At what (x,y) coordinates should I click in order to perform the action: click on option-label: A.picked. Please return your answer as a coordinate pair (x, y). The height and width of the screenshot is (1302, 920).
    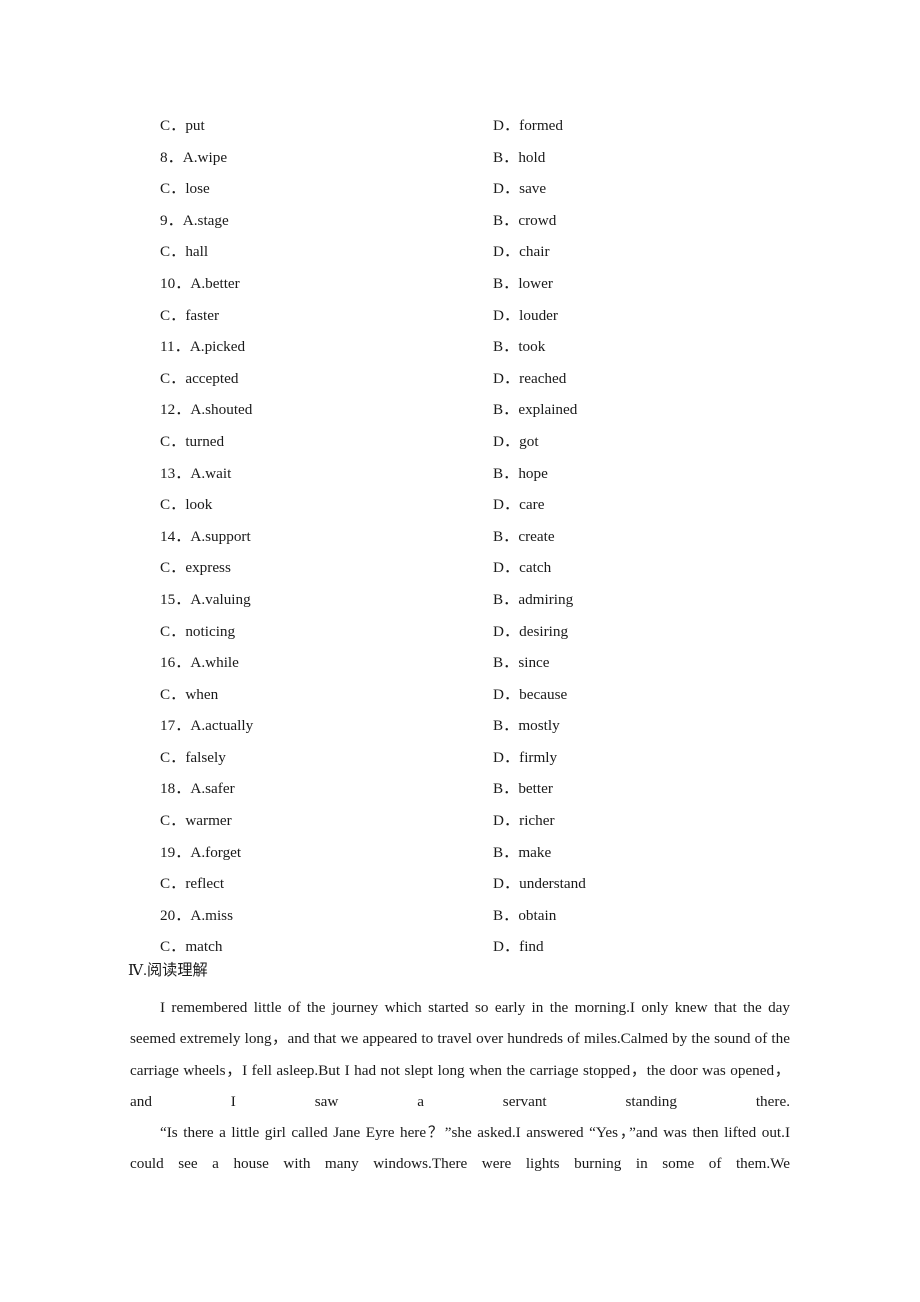
    Looking at the image, I should click on (217, 347).